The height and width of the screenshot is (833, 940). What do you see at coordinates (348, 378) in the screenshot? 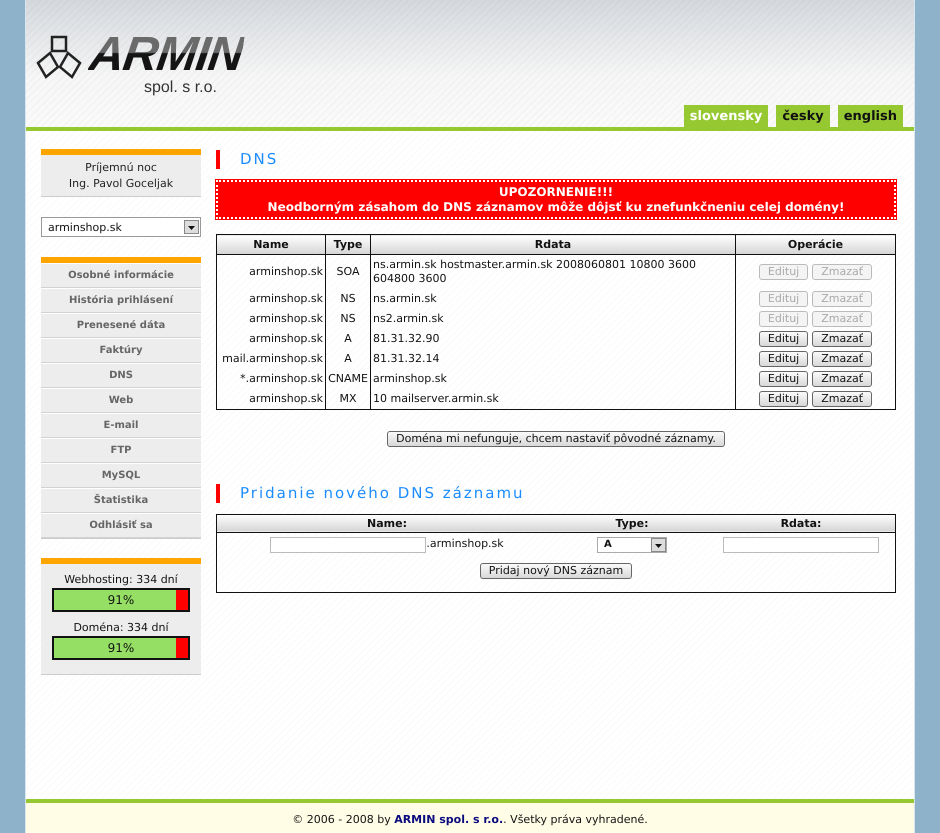
I see `table-cell: CNAME` at bounding box center [348, 378].